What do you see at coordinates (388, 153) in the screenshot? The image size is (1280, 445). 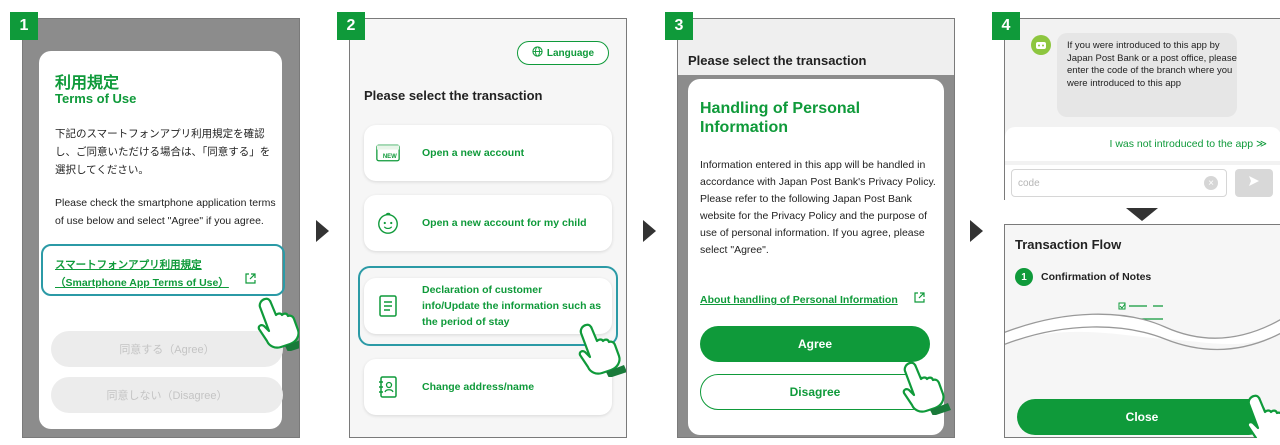 I see `new-account-icon: NEW` at bounding box center [388, 153].